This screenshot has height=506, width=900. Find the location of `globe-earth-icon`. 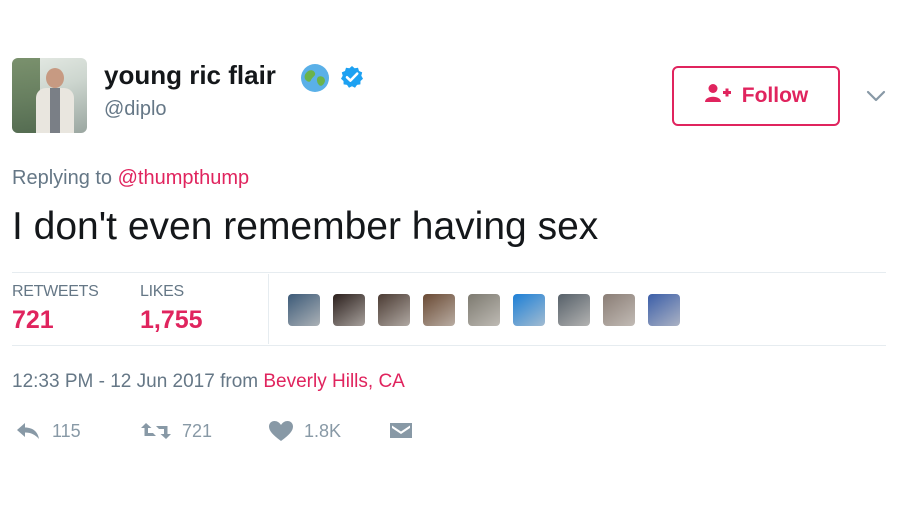

globe-earth-icon is located at coordinates (315, 78).